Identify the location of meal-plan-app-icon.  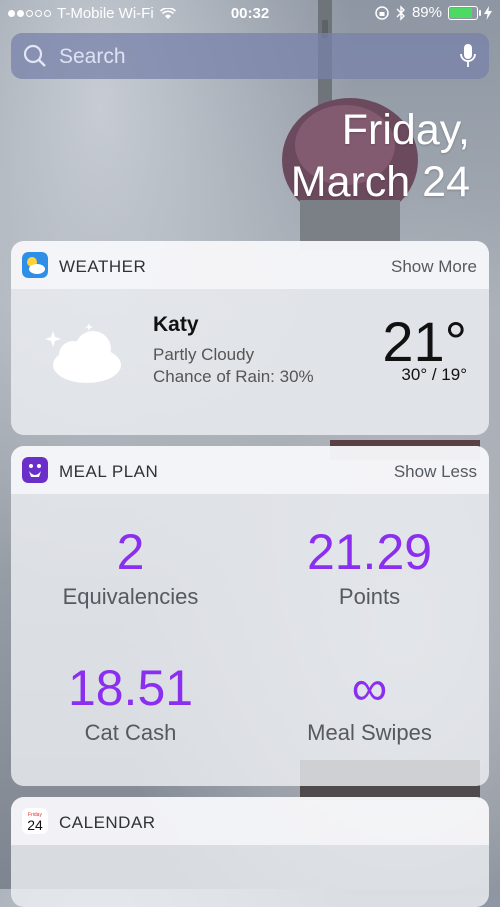
(35, 470).